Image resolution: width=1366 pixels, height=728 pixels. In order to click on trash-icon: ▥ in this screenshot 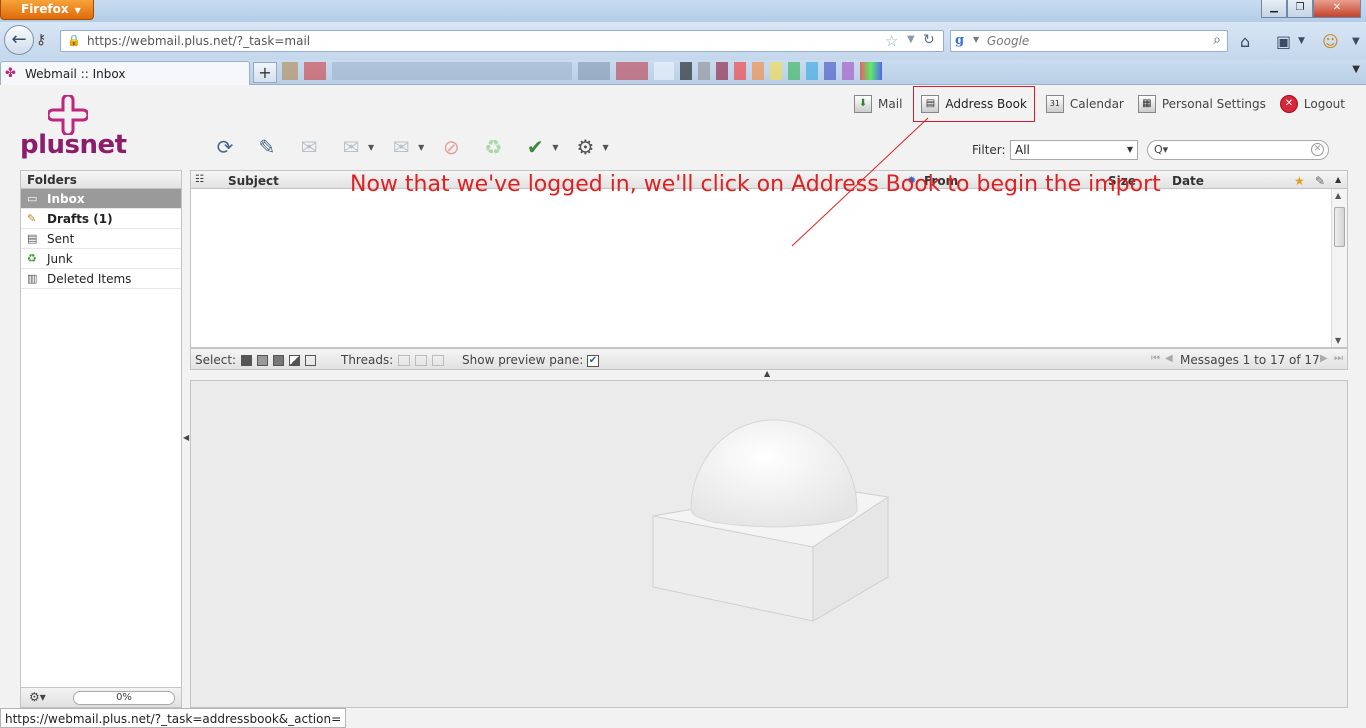, I will do `click(32, 278)`.